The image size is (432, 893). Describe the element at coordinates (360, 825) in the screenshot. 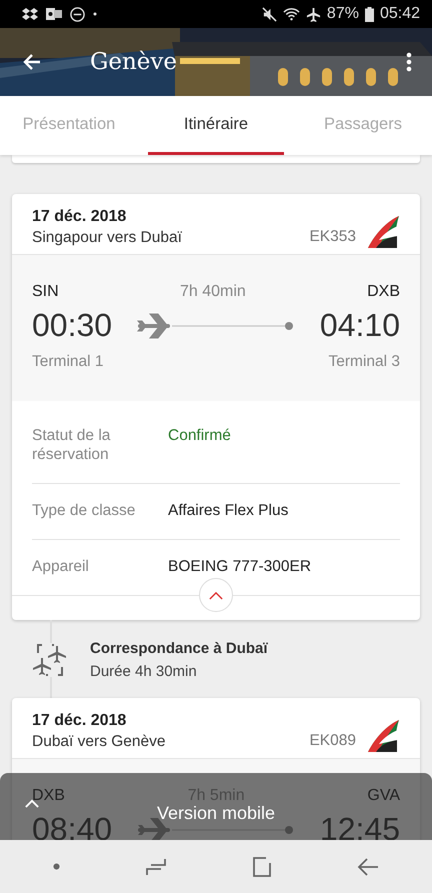

I see `arrival-time: 12:45` at that location.